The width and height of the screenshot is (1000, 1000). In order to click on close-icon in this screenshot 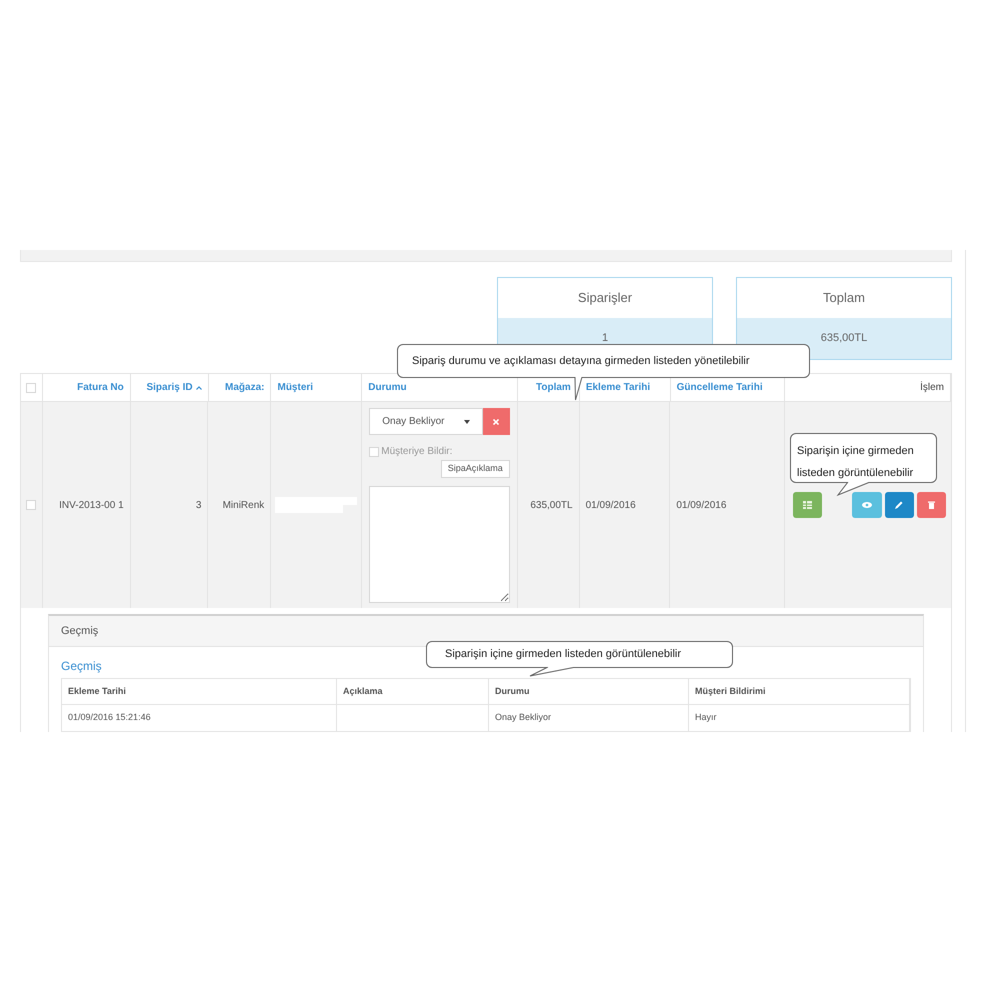, I will do `click(496, 421)`.